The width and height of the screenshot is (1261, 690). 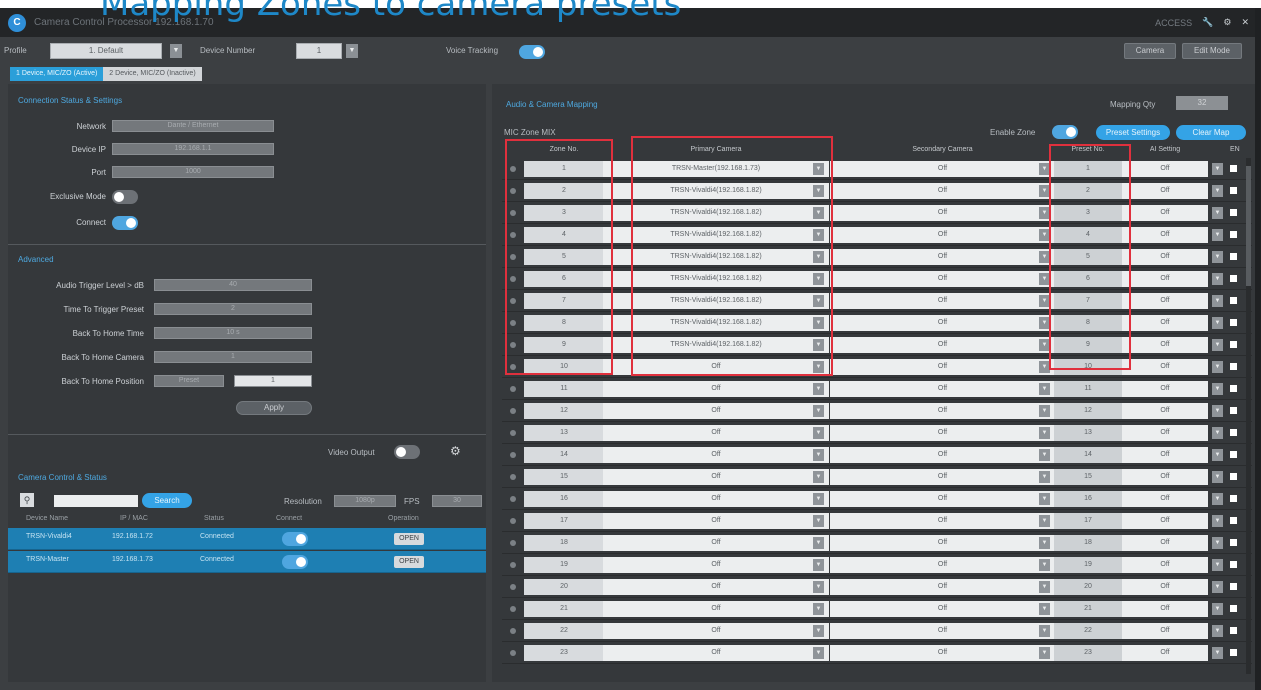 I want to click on apply-button: Apply, so click(x=274, y=408).